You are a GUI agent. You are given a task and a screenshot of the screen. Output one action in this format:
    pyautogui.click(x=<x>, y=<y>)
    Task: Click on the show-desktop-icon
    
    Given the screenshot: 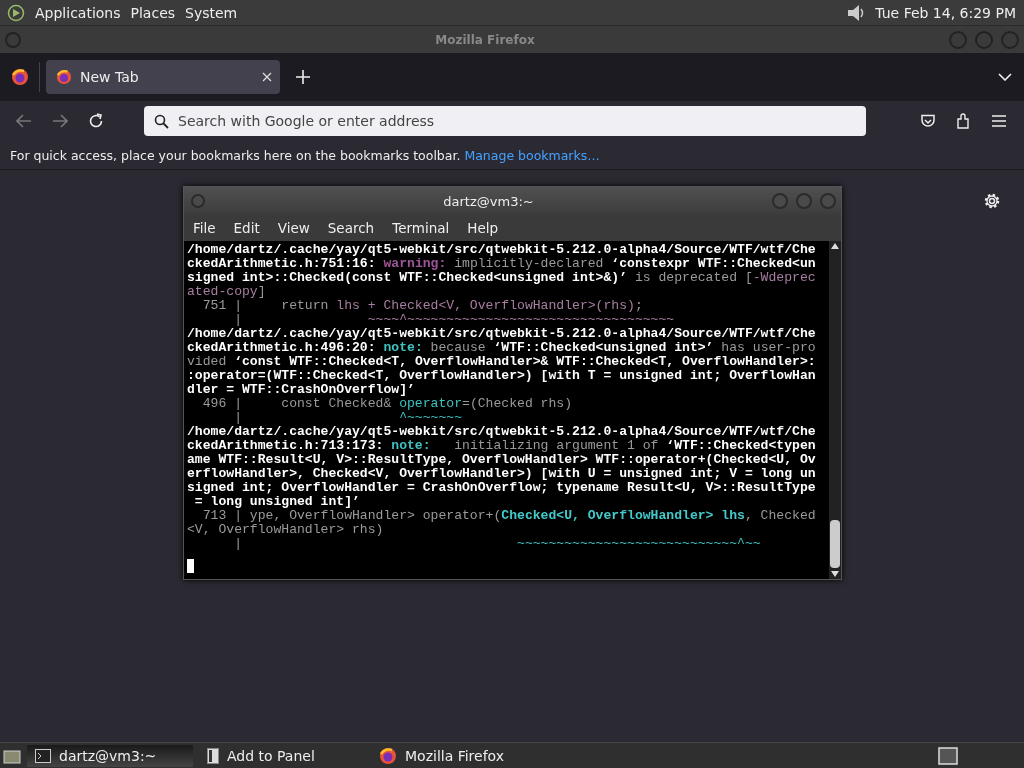 What is the action you would take?
    pyautogui.click(x=12, y=755)
    